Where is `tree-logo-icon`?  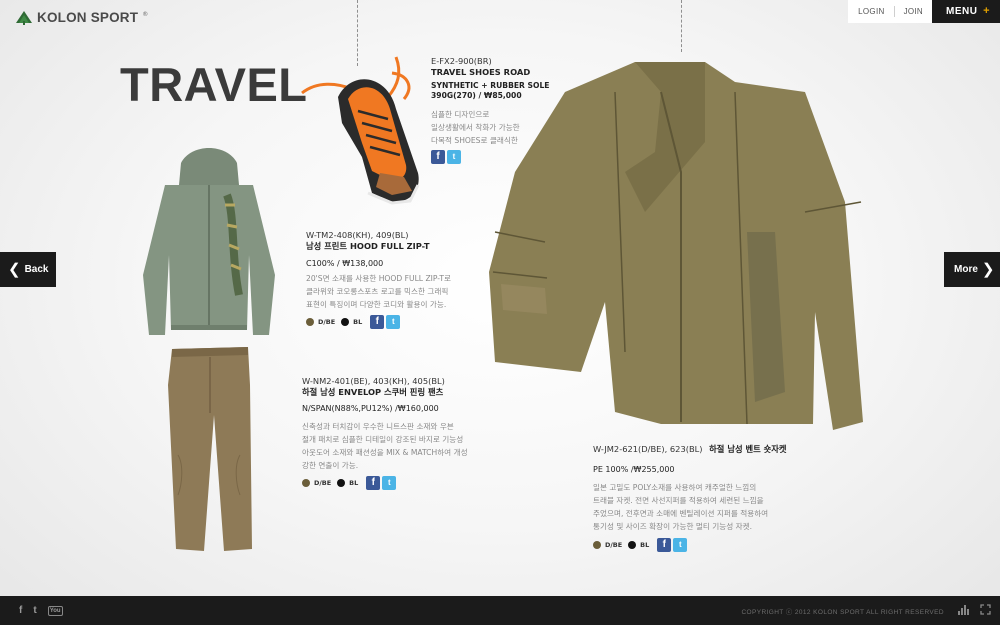 tree-logo-icon is located at coordinates (24, 18).